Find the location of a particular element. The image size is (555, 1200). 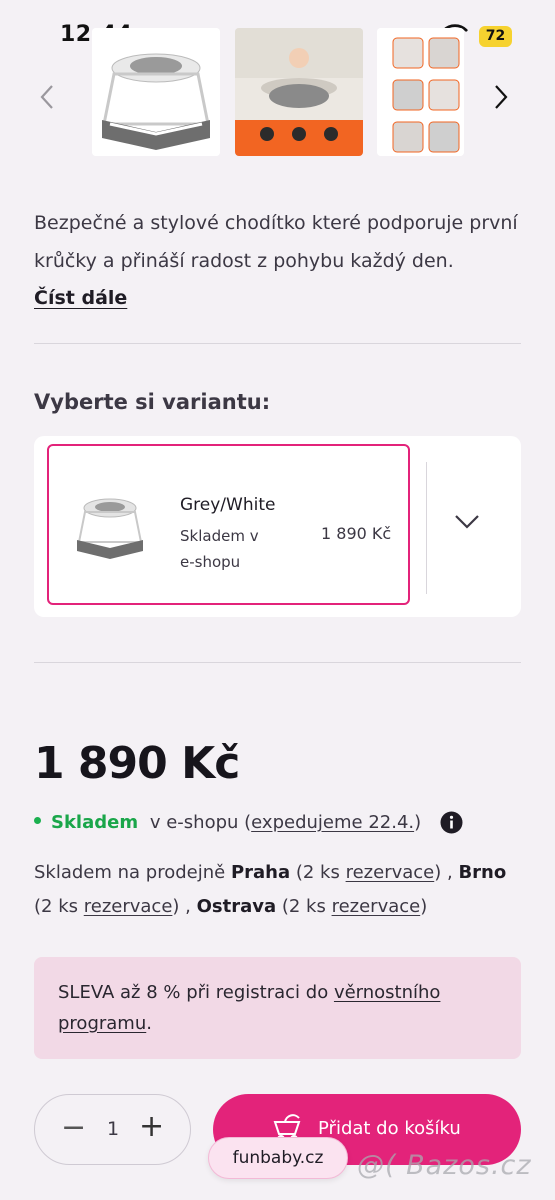

variant-dropdown-button is located at coordinates (467, 524).